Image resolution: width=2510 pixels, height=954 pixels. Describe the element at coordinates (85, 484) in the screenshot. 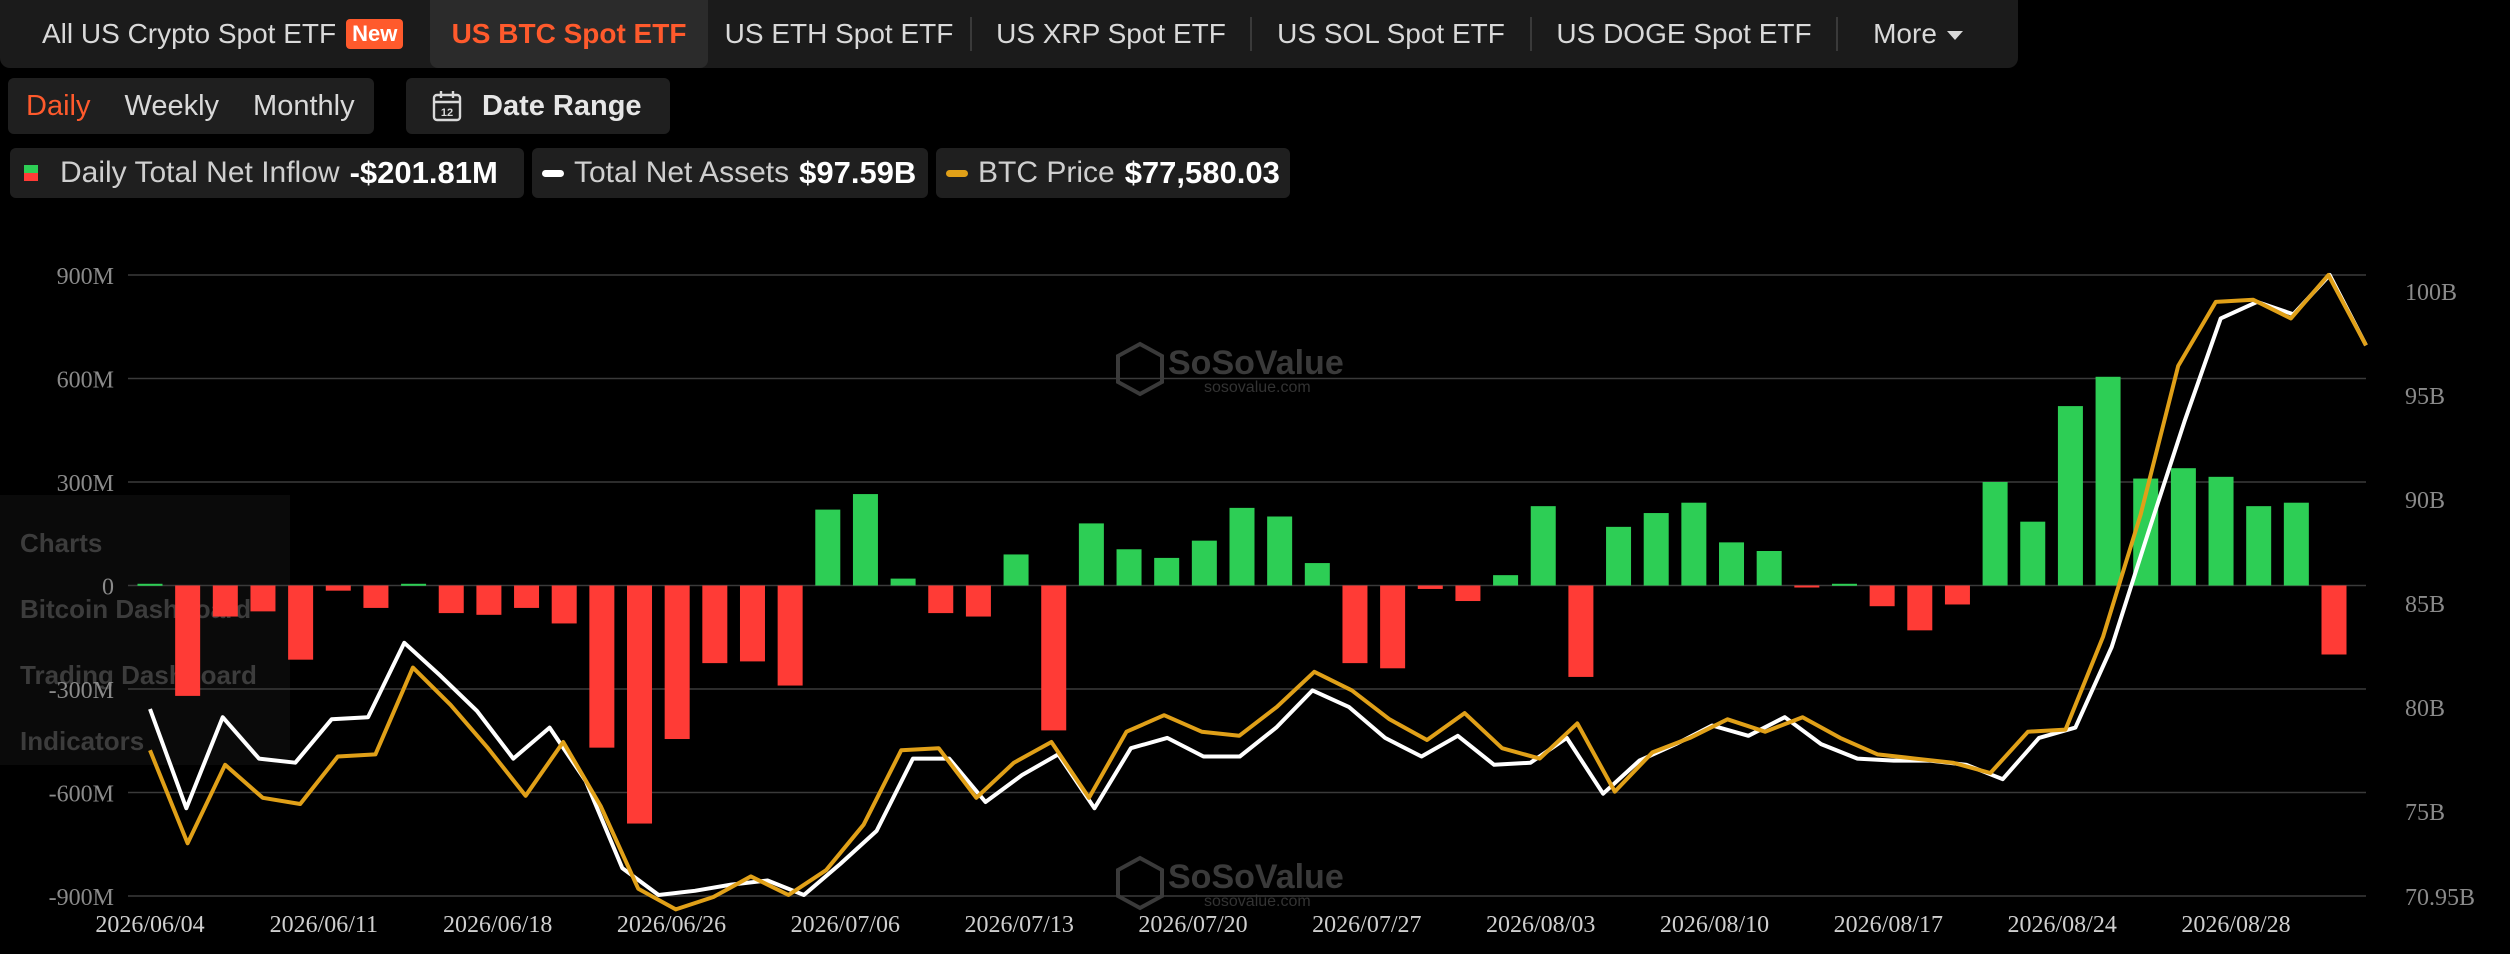

I see `y-left-tick-label: 300M` at that location.